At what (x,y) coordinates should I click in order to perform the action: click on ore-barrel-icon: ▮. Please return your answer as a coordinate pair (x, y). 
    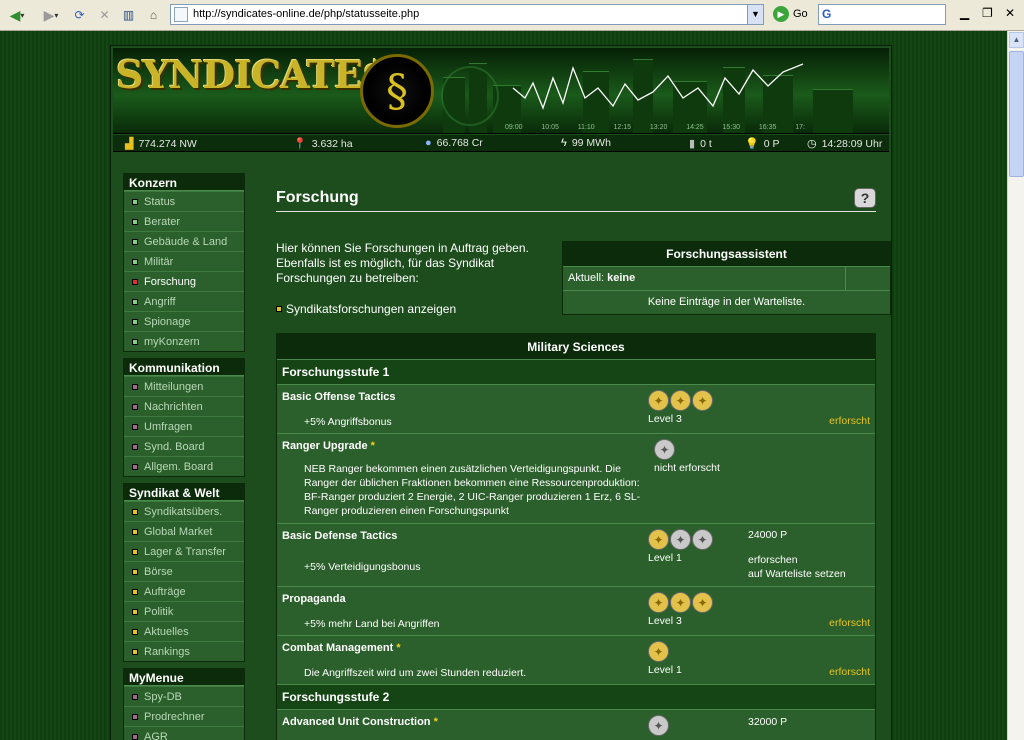
    Looking at the image, I should click on (692, 144).